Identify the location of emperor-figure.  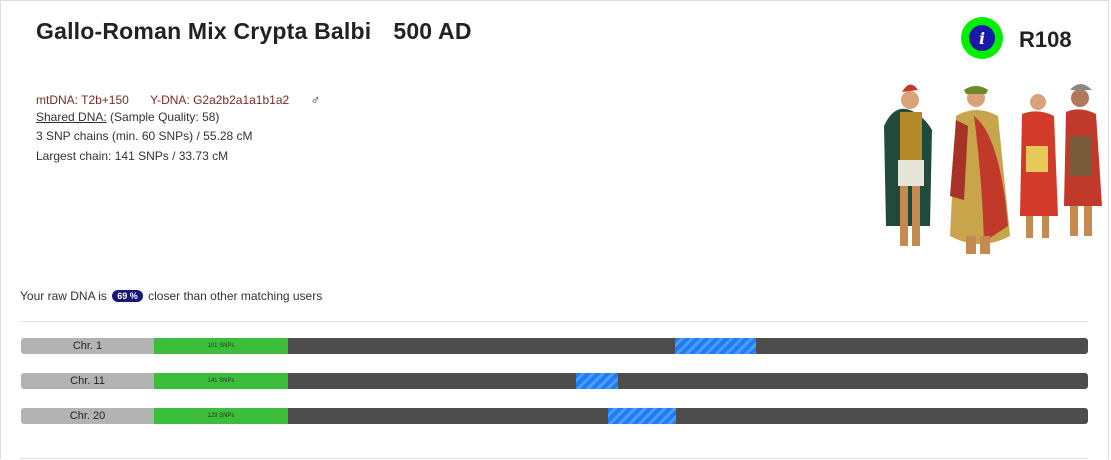
(980, 170).